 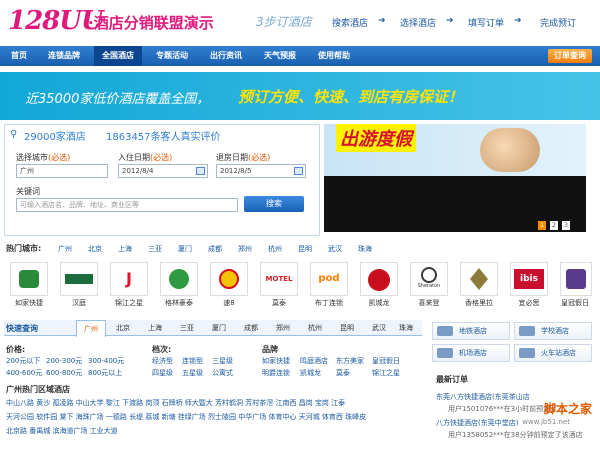 What do you see at coordinates (125, 249) in the screenshot?
I see `hot-city-link: 上海` at bounding box center [125, 249].